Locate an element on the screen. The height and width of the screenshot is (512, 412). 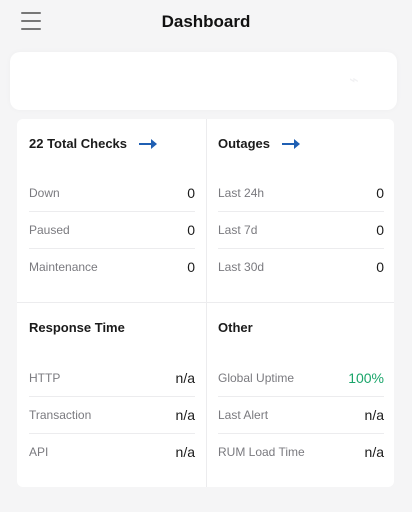
row-last-24h: Last 24h 0 is located at coordinates (301, 193).